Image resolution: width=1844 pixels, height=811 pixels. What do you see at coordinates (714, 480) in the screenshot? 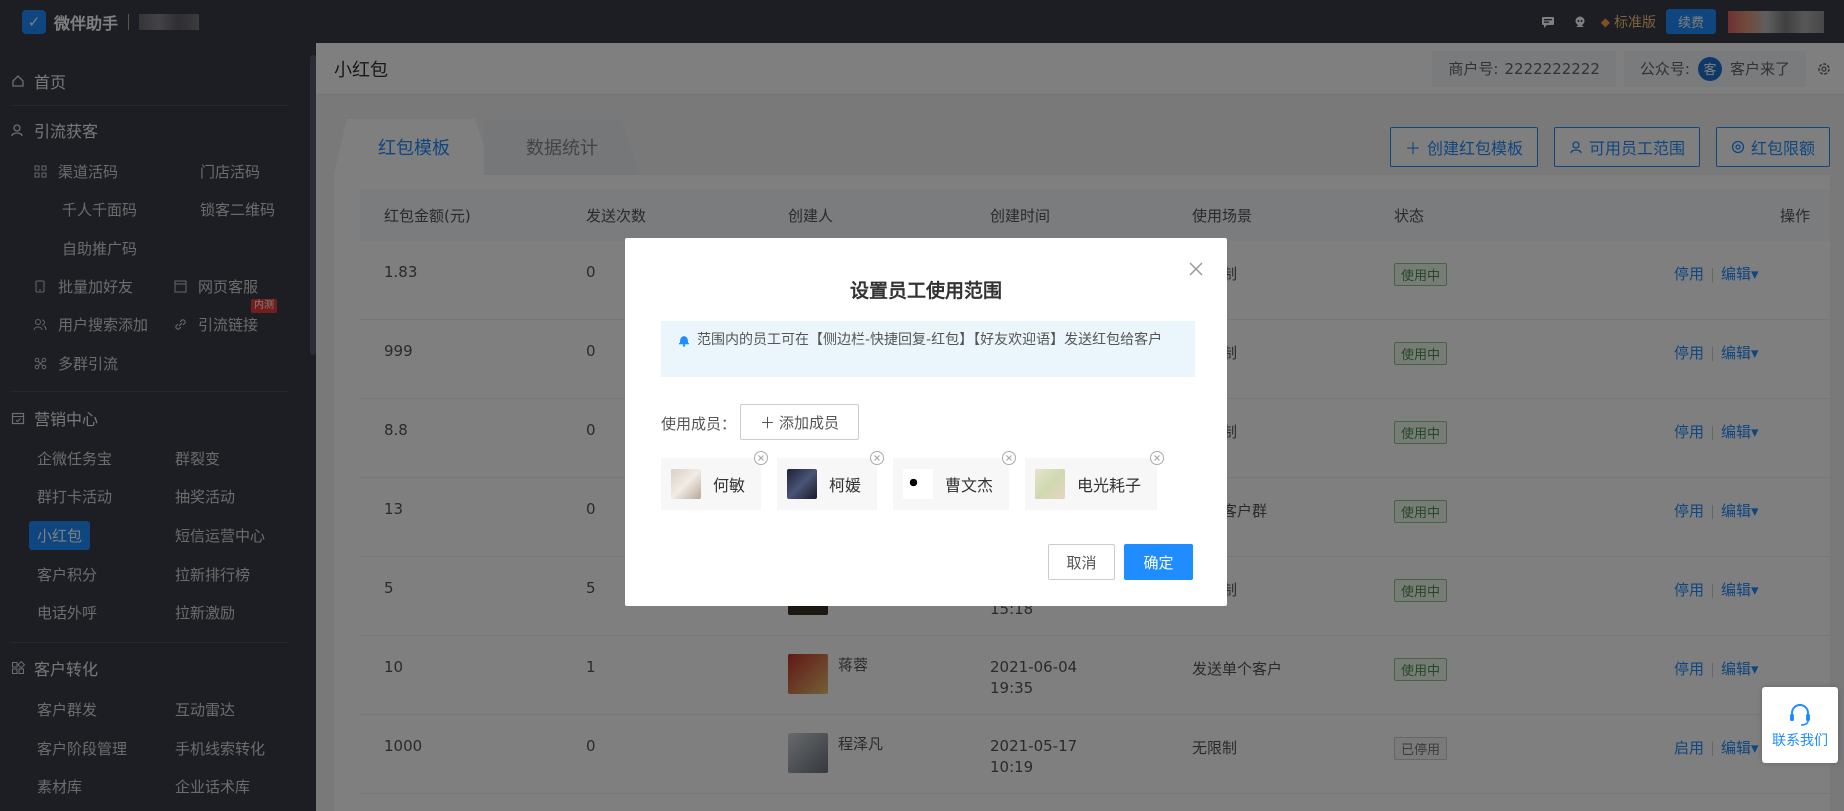
I see `member-chip: 何敏` at bounding box center [714, 480].